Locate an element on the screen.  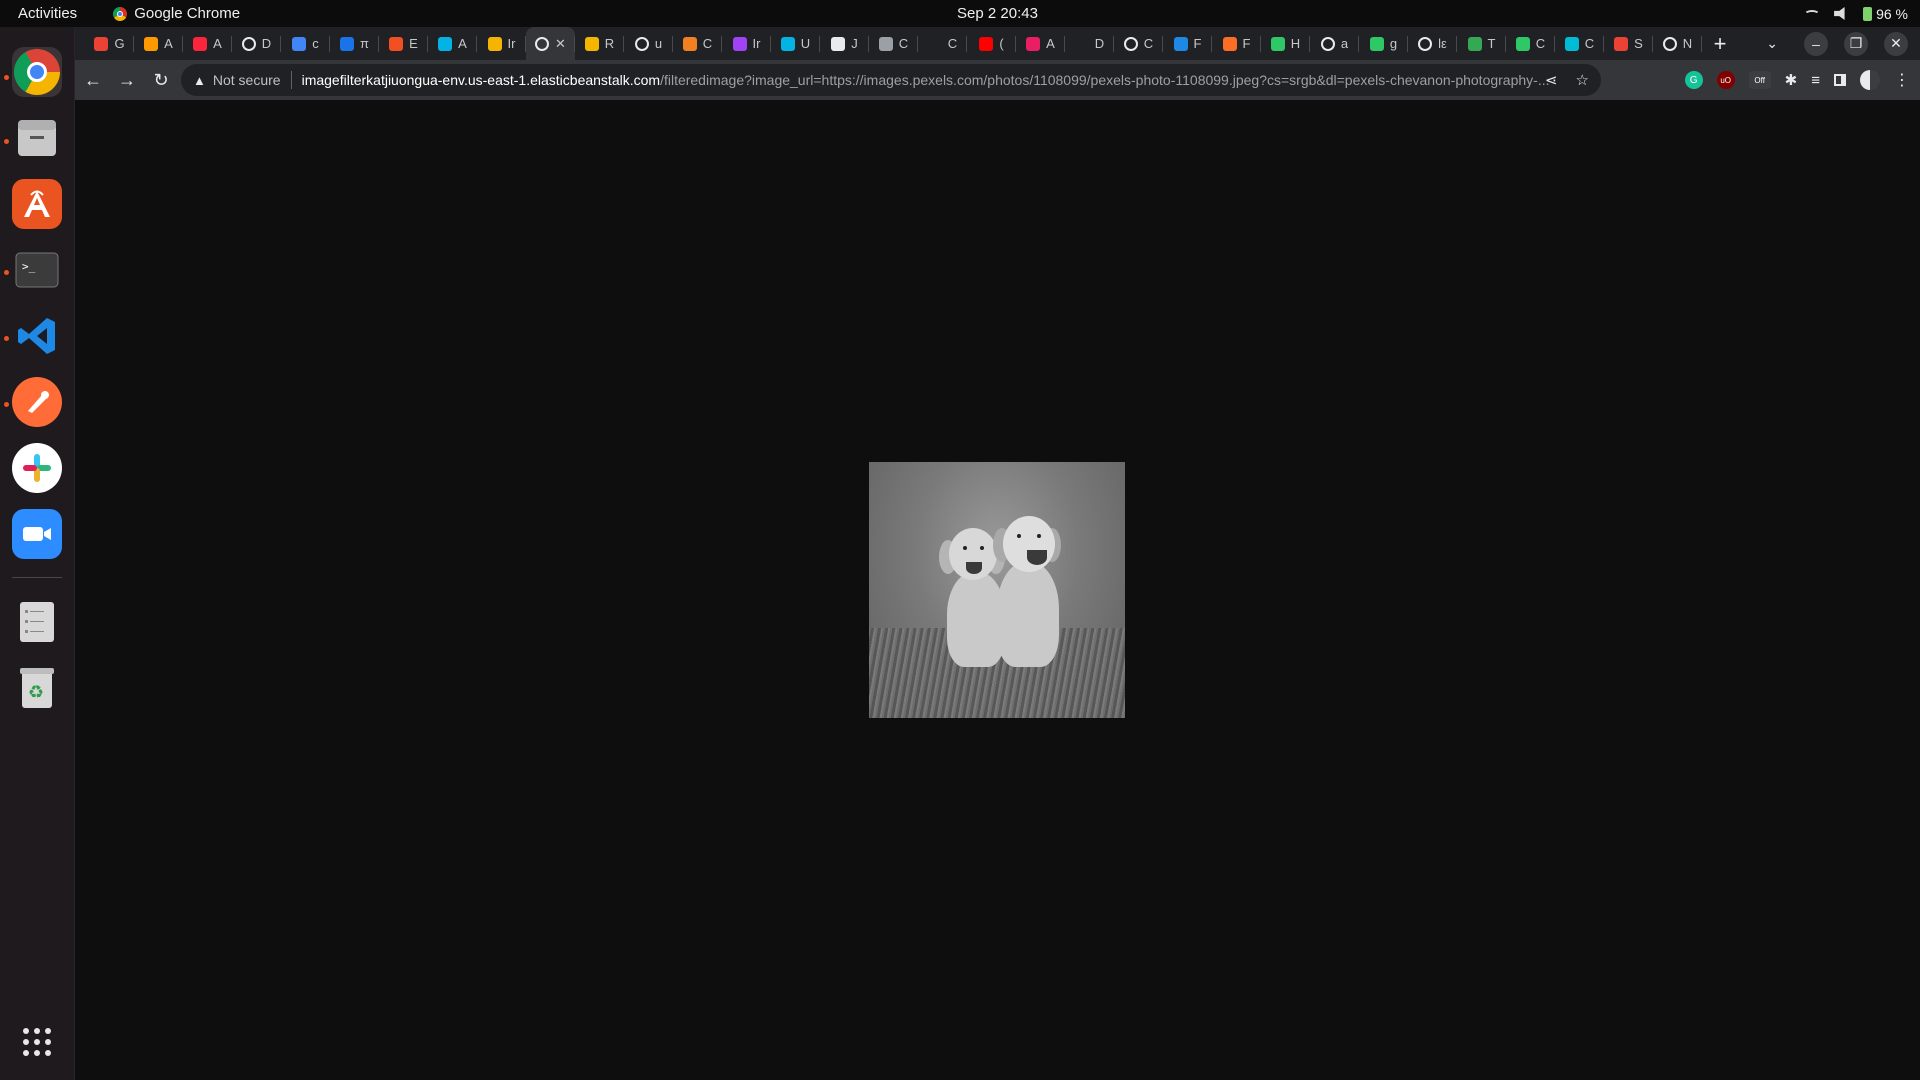
tab: T is located at coordinates (1481, 43).